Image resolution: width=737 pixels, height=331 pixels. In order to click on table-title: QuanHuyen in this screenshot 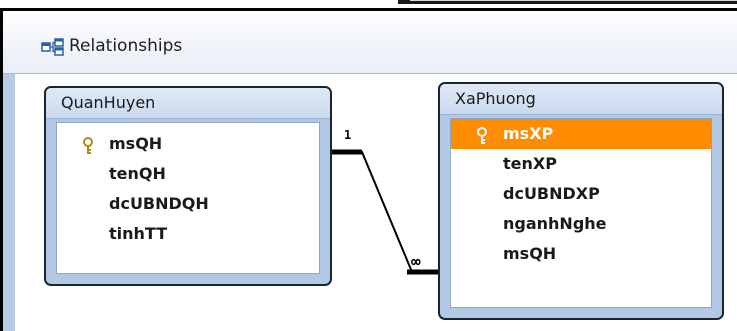, I will do `click(188, 103)`.